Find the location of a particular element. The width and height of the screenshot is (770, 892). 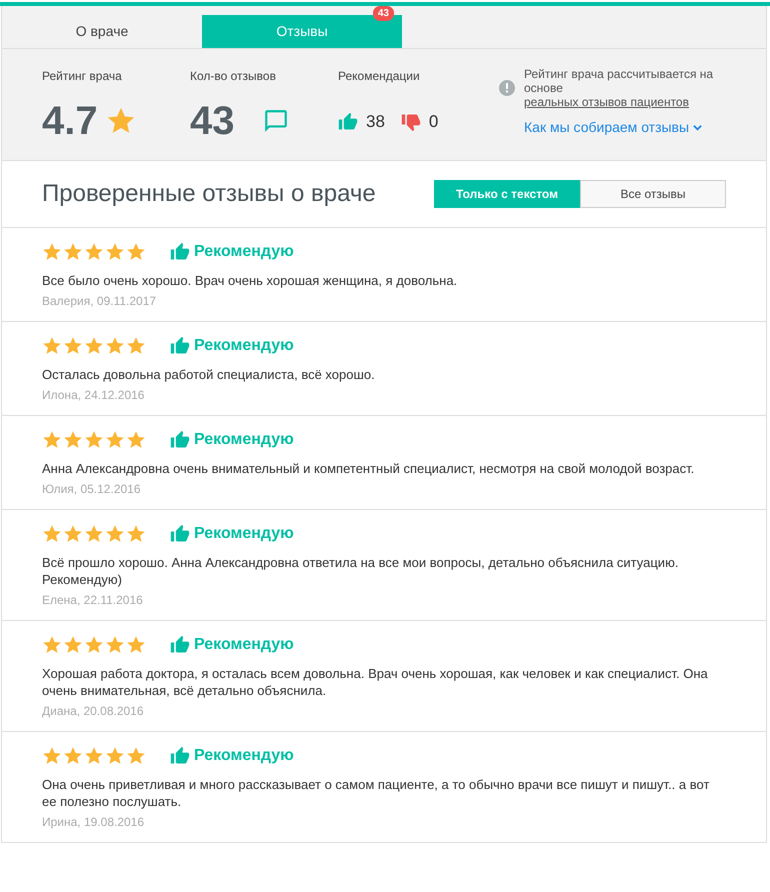

info-icon is located at coordinates (507, 88).